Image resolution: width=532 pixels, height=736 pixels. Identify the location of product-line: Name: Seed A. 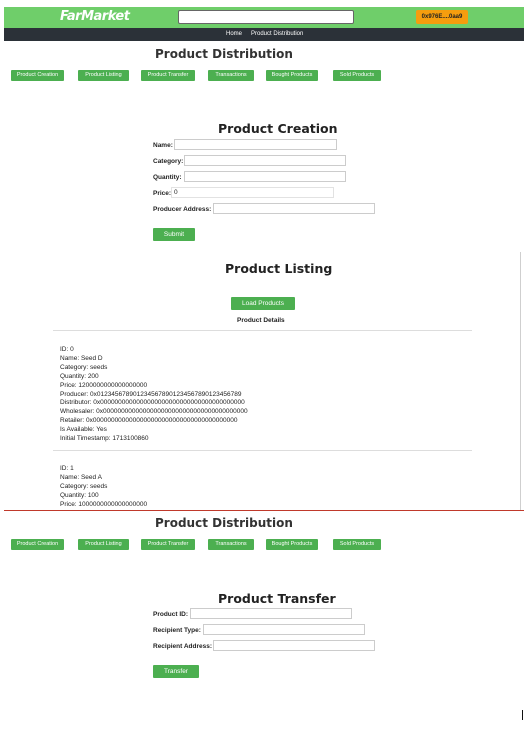
(81, 477).